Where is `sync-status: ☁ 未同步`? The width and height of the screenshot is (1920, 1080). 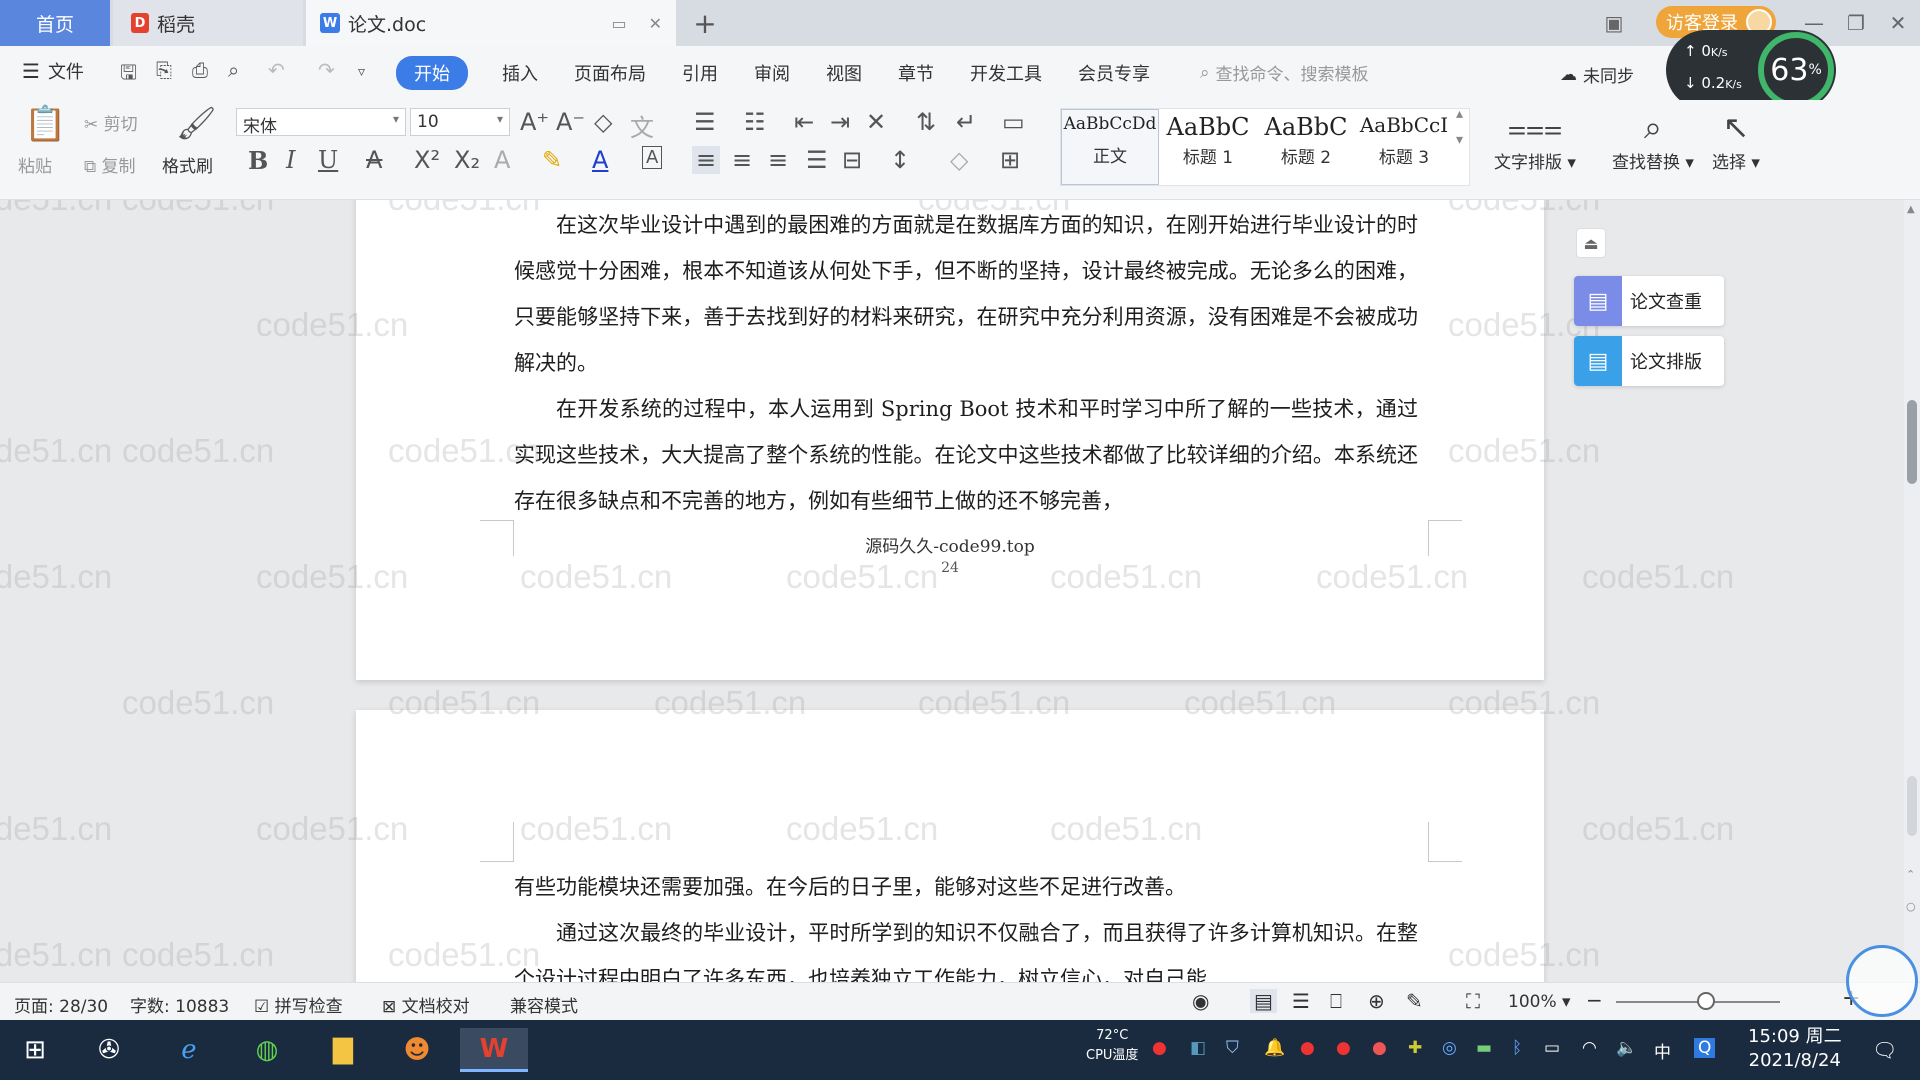
sync-status: ☁ 未同步 is located at coordinates (1597, 75).